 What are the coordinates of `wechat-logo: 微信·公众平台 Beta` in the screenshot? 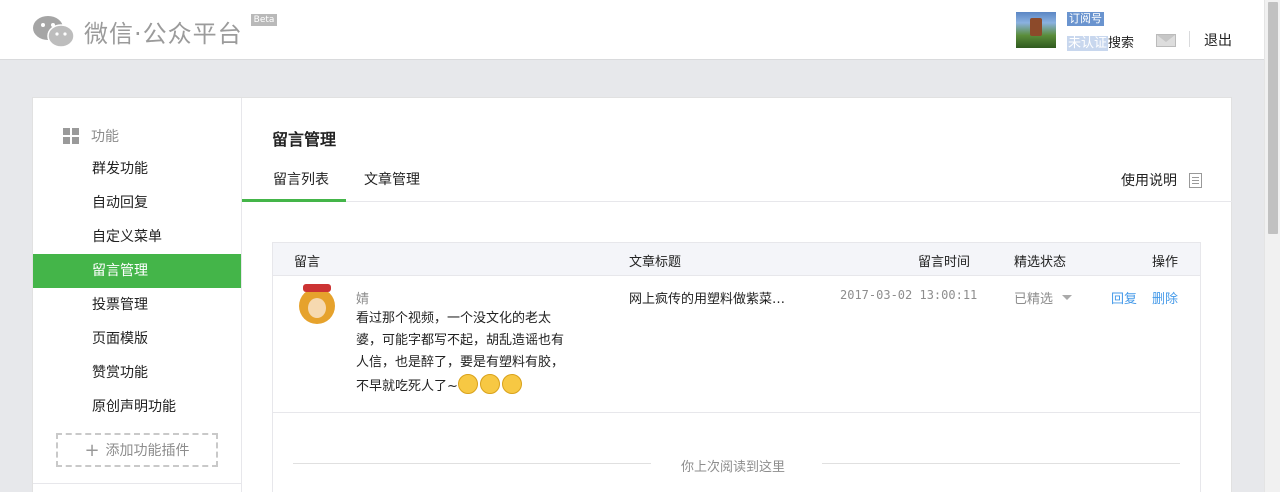 It's located at (155, 31).